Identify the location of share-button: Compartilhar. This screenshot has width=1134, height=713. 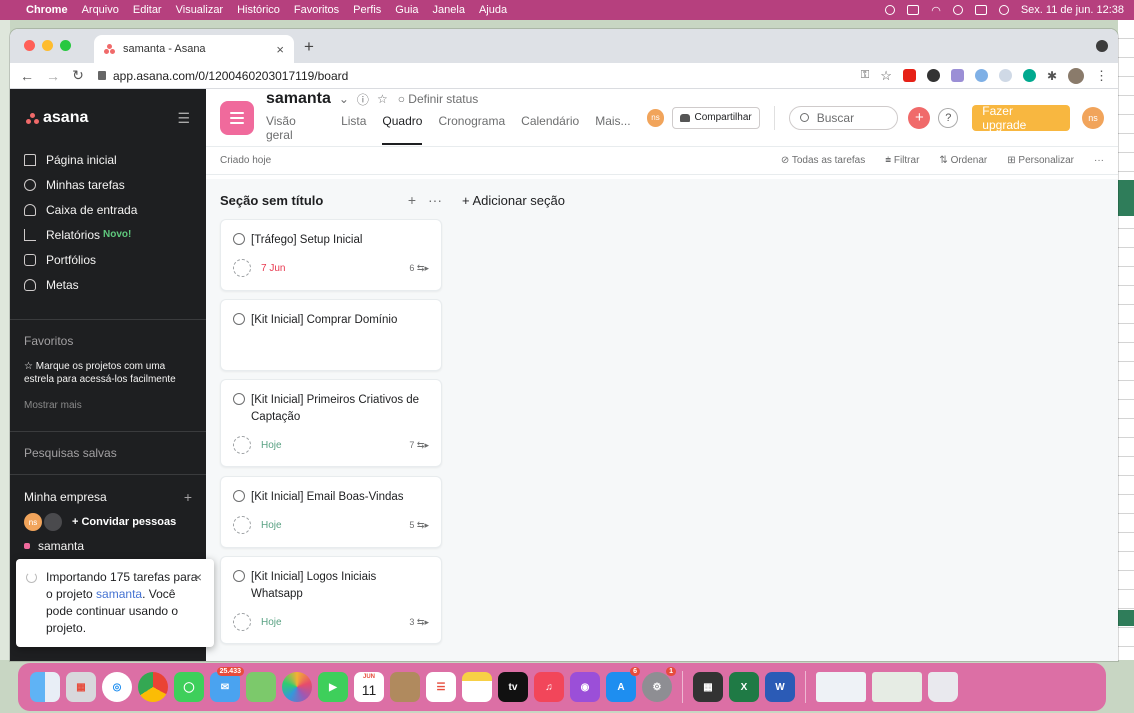
(716, 117).